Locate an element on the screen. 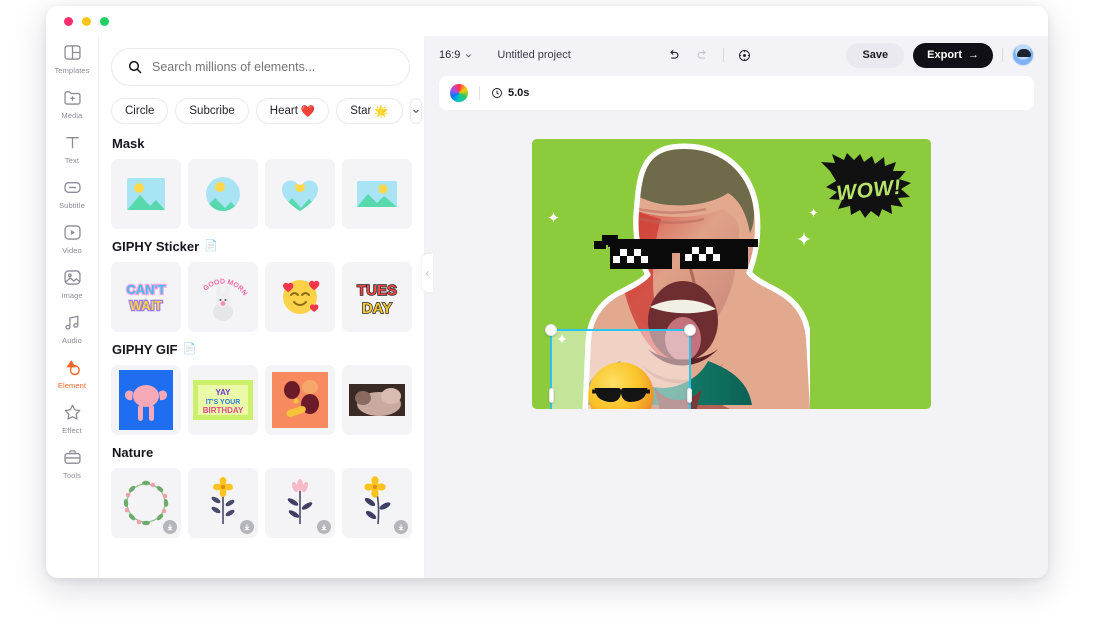 The height and width of the screenshot is (635, 1094). svg-text: TUES is located at coordinates (377, 290).